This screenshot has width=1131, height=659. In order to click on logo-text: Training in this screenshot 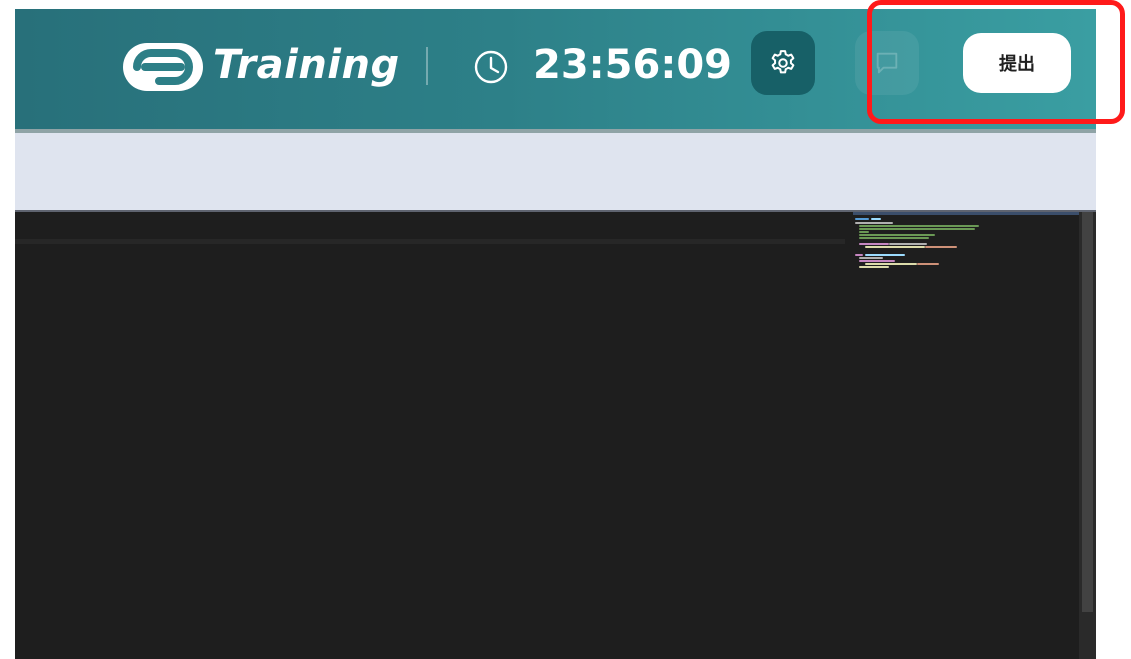, I will do `click(306, 65)`.